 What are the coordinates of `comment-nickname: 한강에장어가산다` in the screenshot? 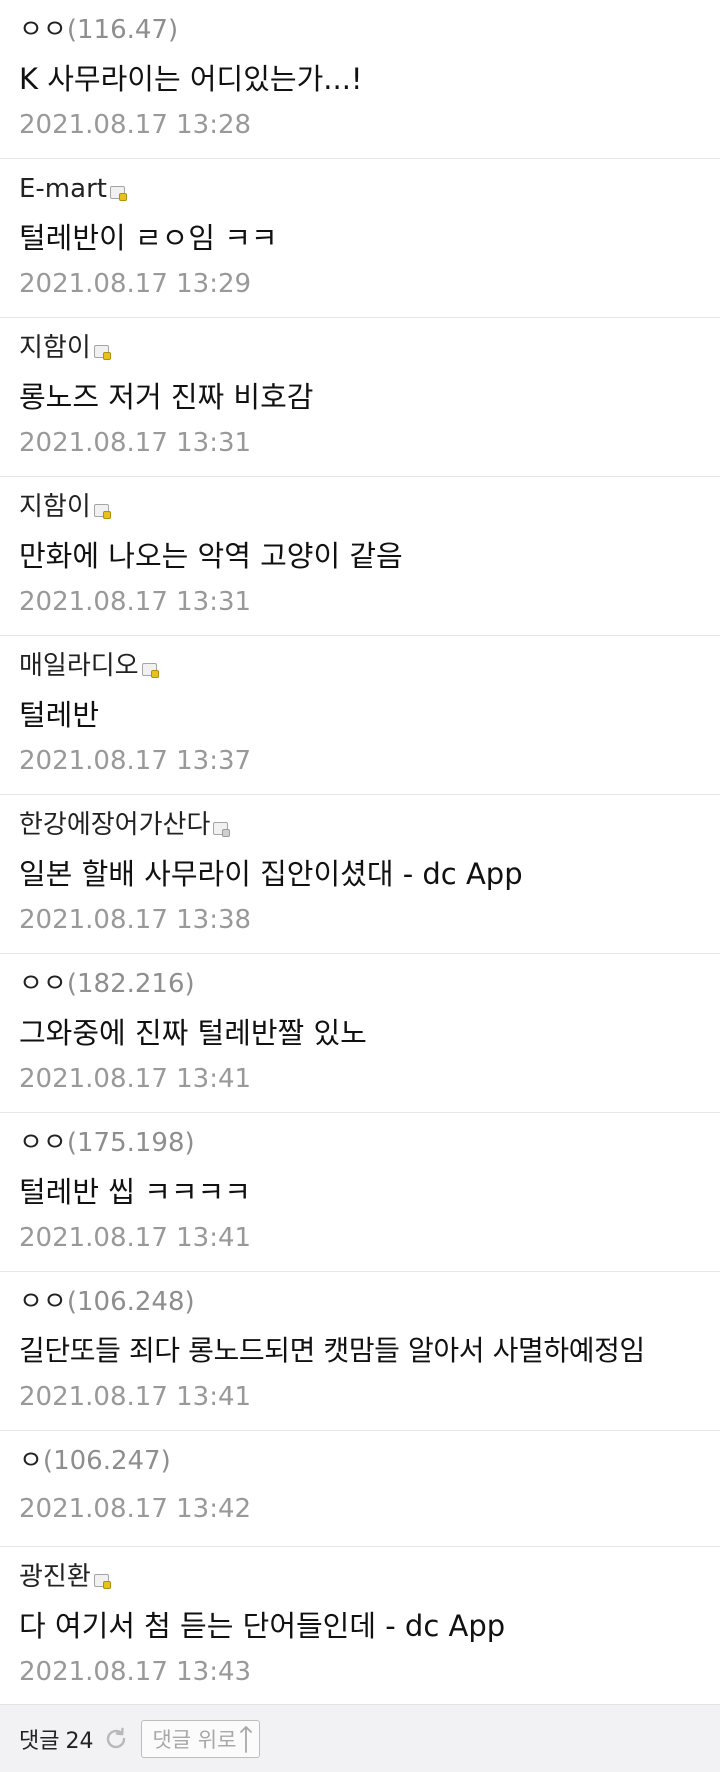 It's located at (114, 825).